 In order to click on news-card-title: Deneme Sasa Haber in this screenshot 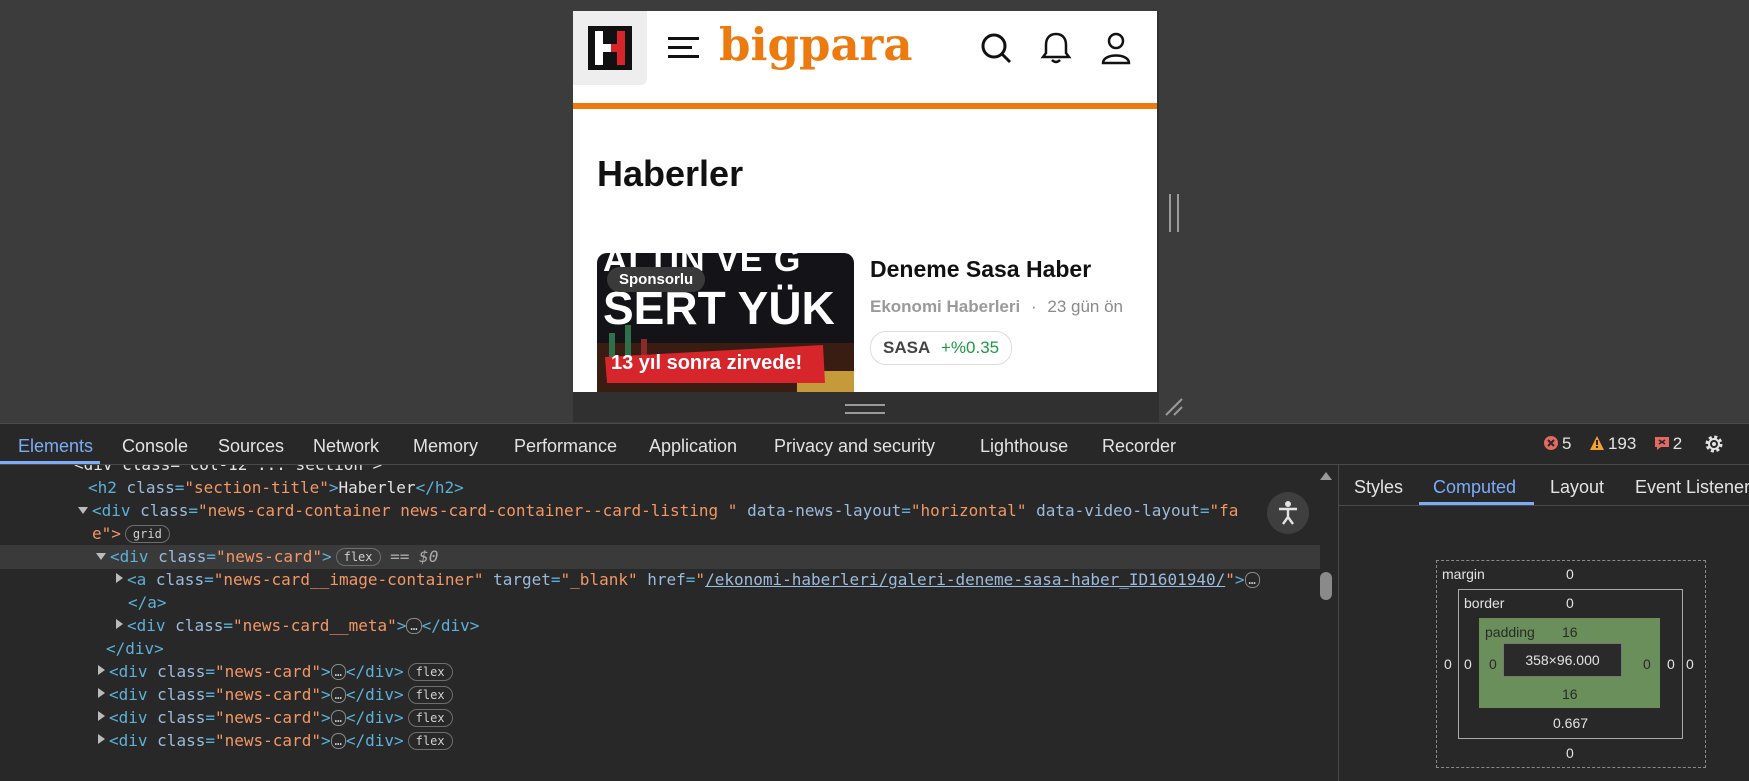, I will do `click(980, 269)`.